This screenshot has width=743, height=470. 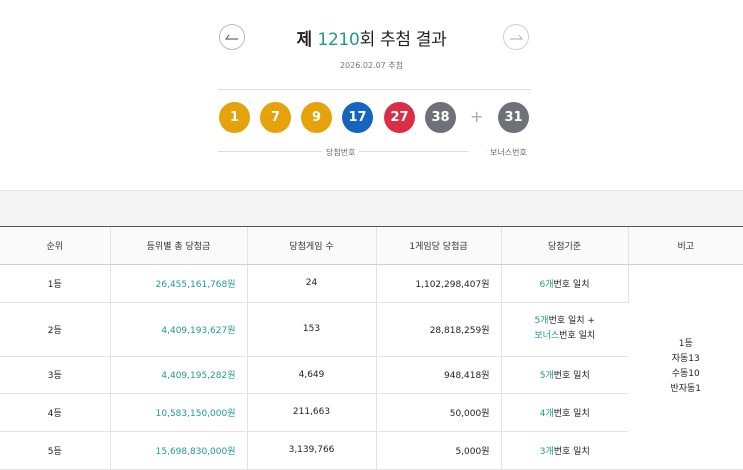 I want to click on winning-number-ball: 27, so click(x=399, y=117).